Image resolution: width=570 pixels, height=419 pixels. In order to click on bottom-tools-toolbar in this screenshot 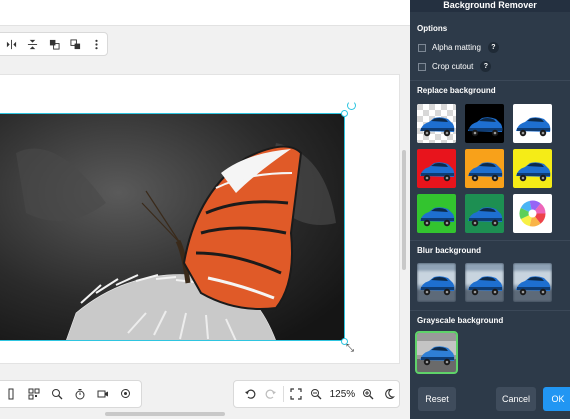, I will do `click(71, 394)`.